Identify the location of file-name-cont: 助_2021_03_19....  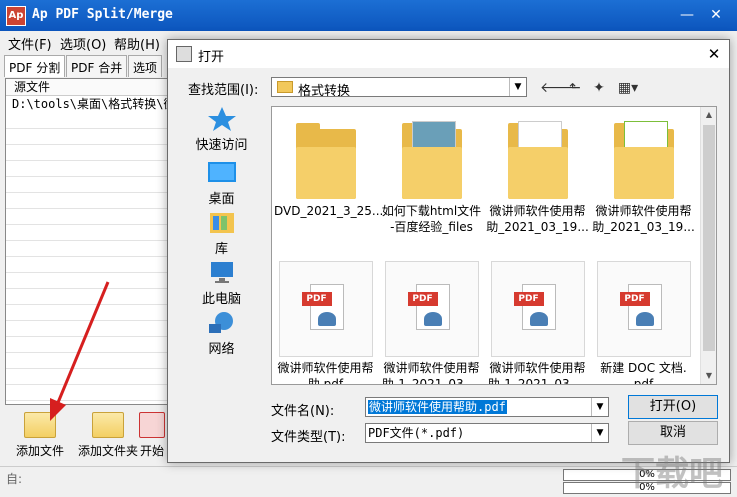
(537, 227).